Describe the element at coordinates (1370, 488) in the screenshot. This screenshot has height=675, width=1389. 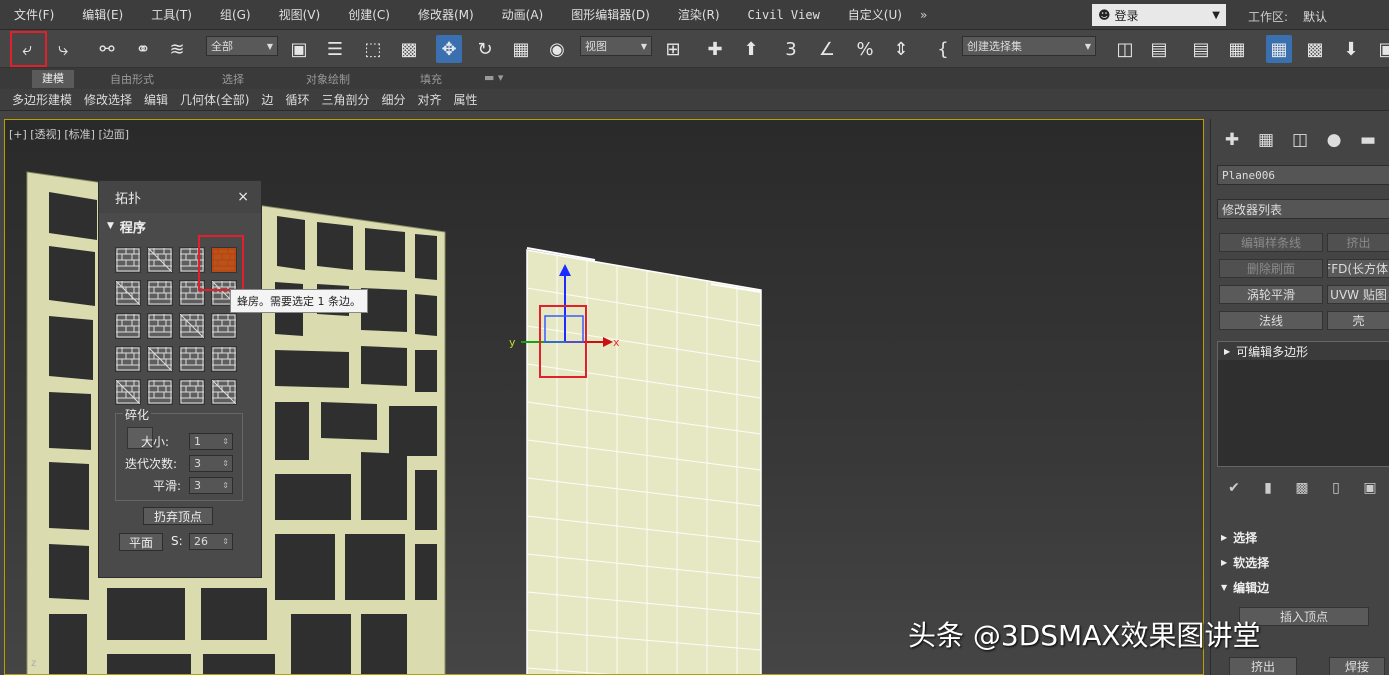
I see `configure-sets-icon: ▣` at that location.